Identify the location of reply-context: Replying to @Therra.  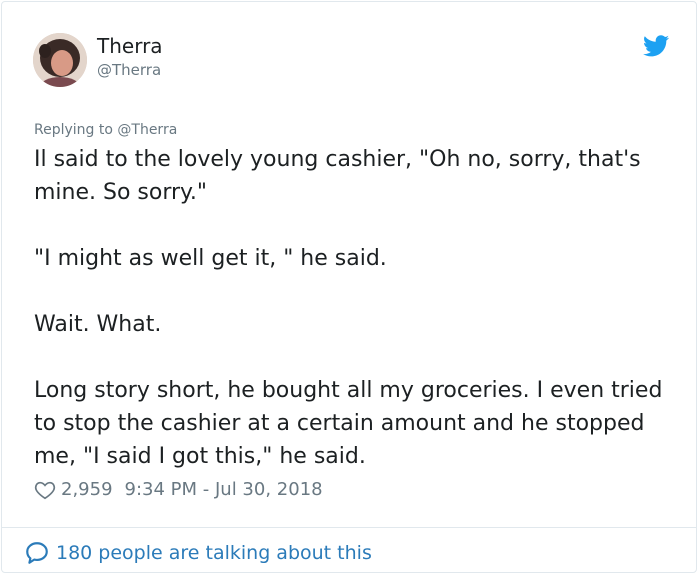
(105, 130).